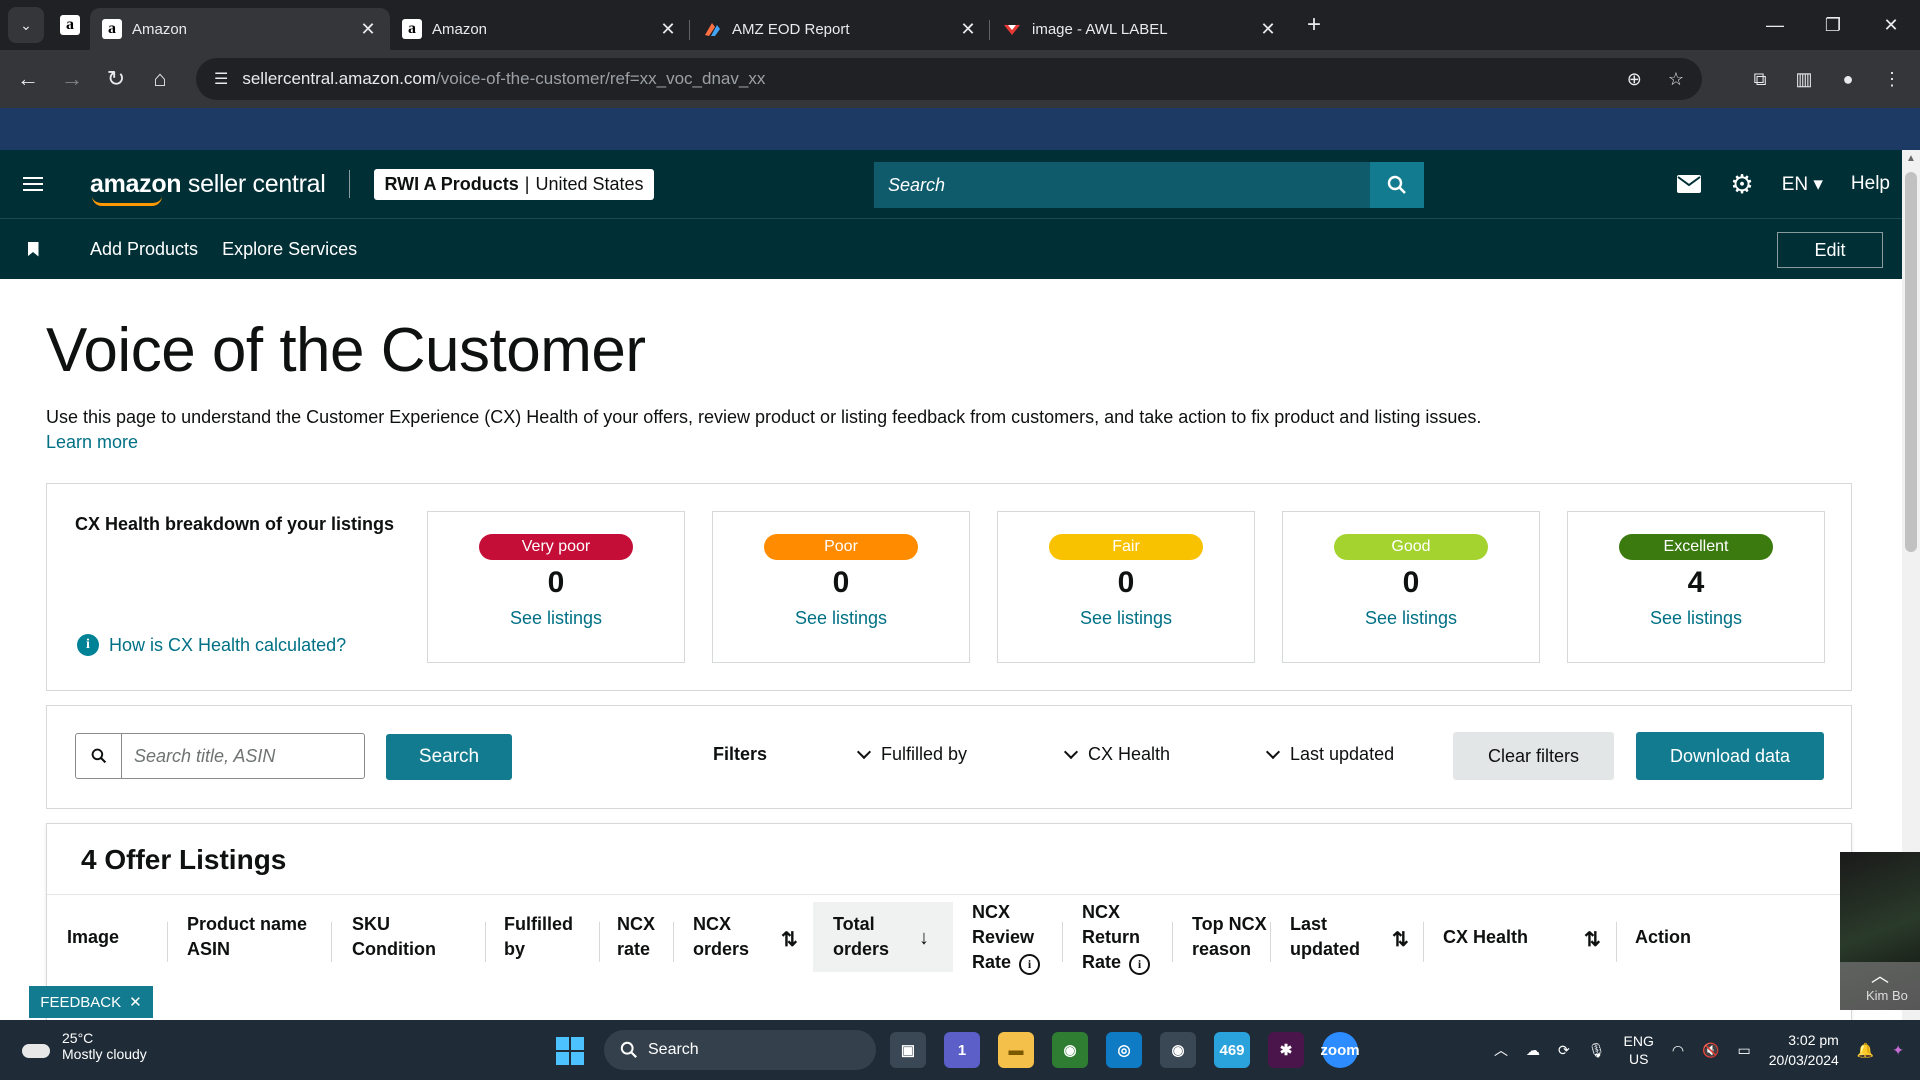  Describe the element at coordinates (1676, 79) in the screenshot. I see `bookmark-star-icon: ☆` at that location.